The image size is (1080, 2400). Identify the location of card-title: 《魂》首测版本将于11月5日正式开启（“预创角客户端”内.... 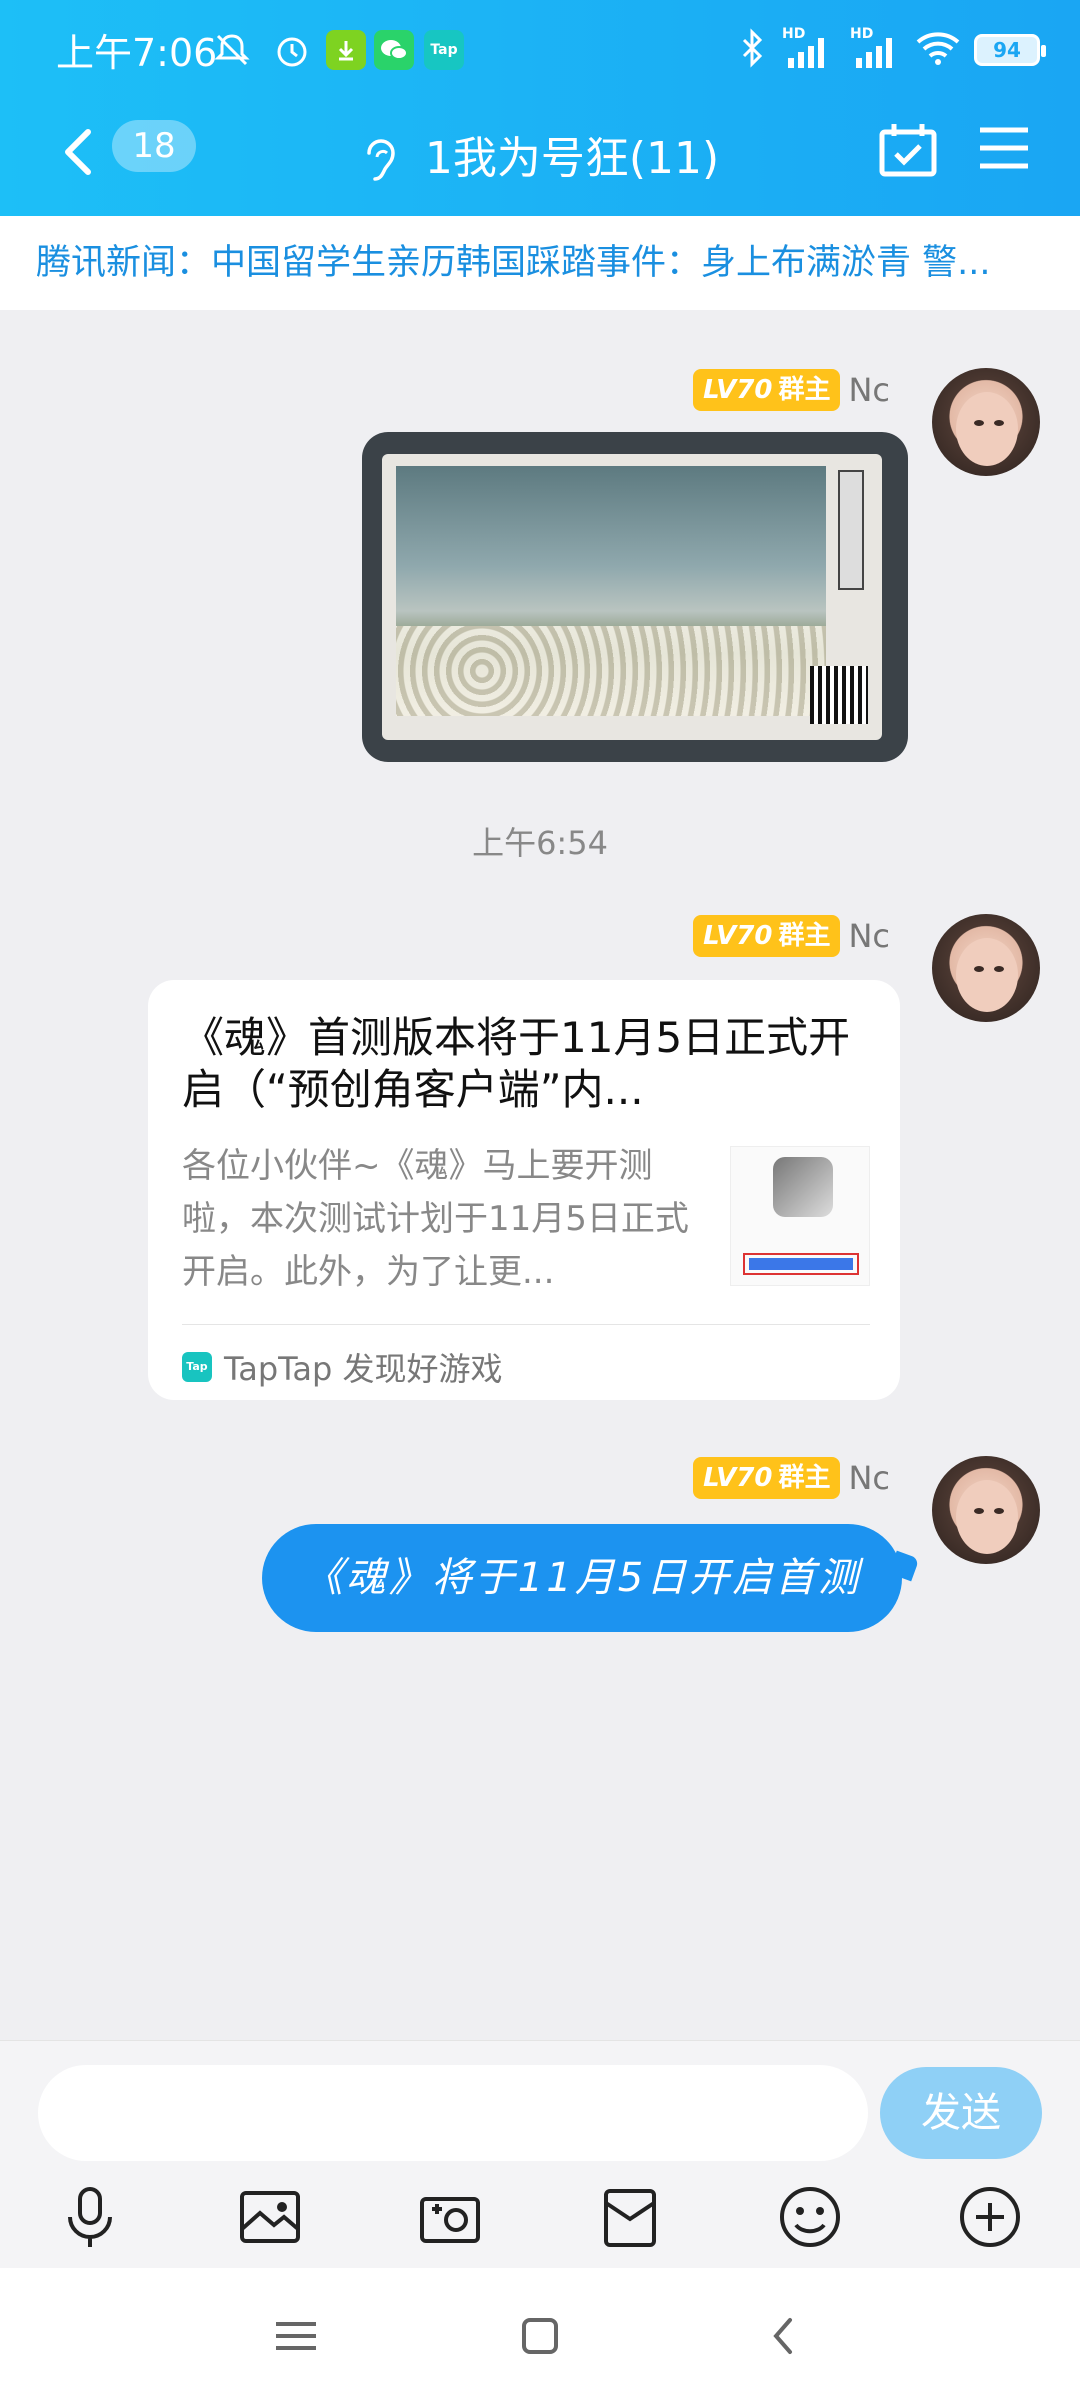
(516, 1063).